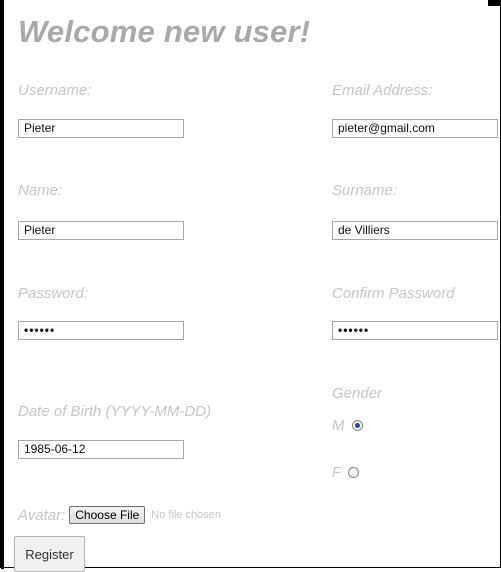 This screenshot has width=501, height=572. I want to click on gender-f-radio, so click(354, 472).